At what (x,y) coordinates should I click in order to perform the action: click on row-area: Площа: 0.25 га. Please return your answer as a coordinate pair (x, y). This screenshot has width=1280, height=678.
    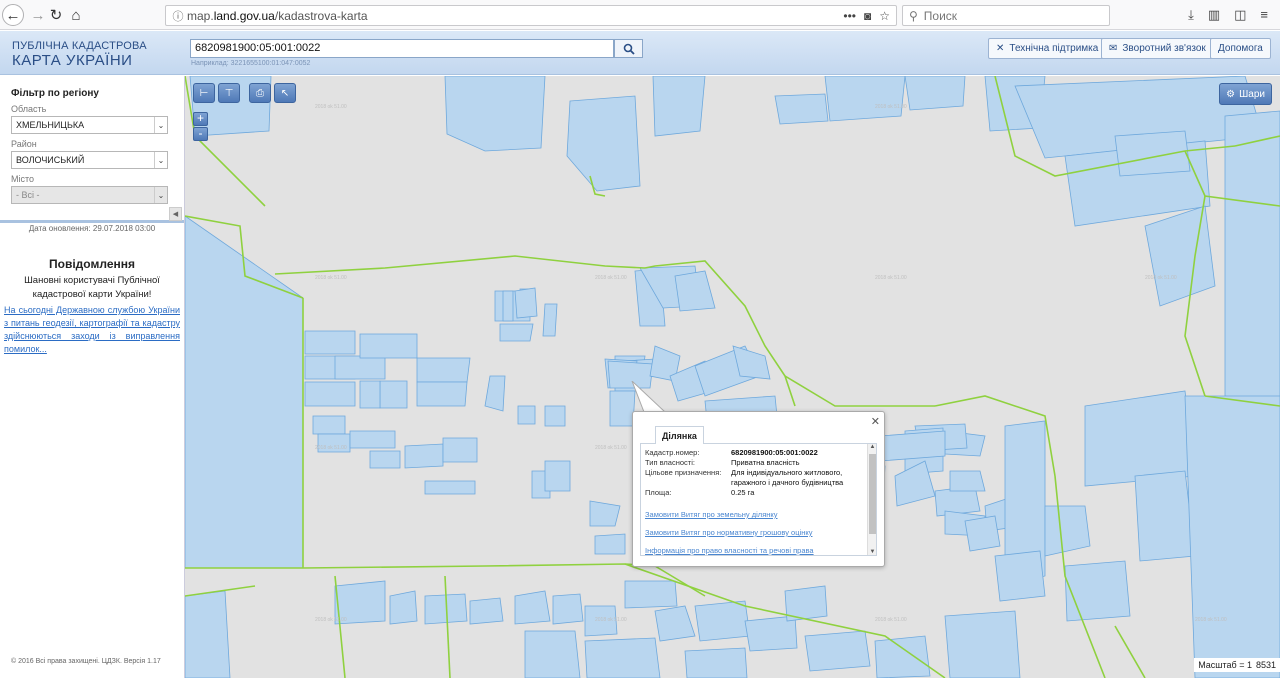
    Looking at the image, I should click on (758, 493).